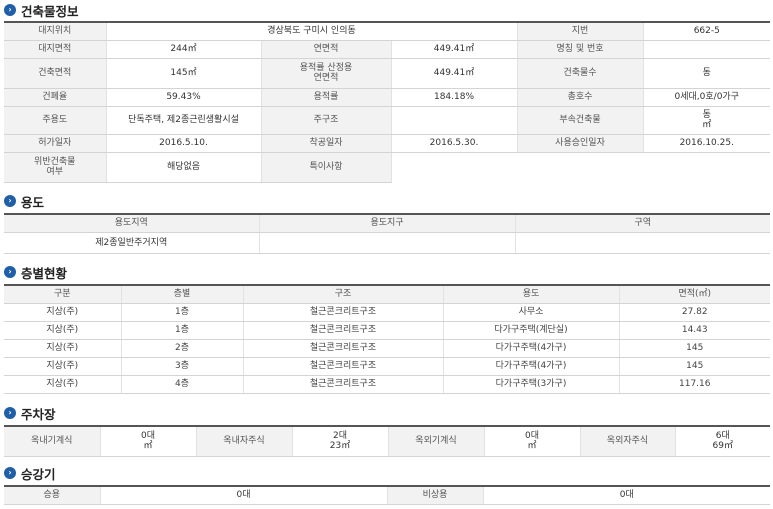 This screenshot has height=509, width=773. I want to click on table-row: 대지면적 244㎡ 연면적 449.41㎡ 명칭 및 번호, so click(387, 49).